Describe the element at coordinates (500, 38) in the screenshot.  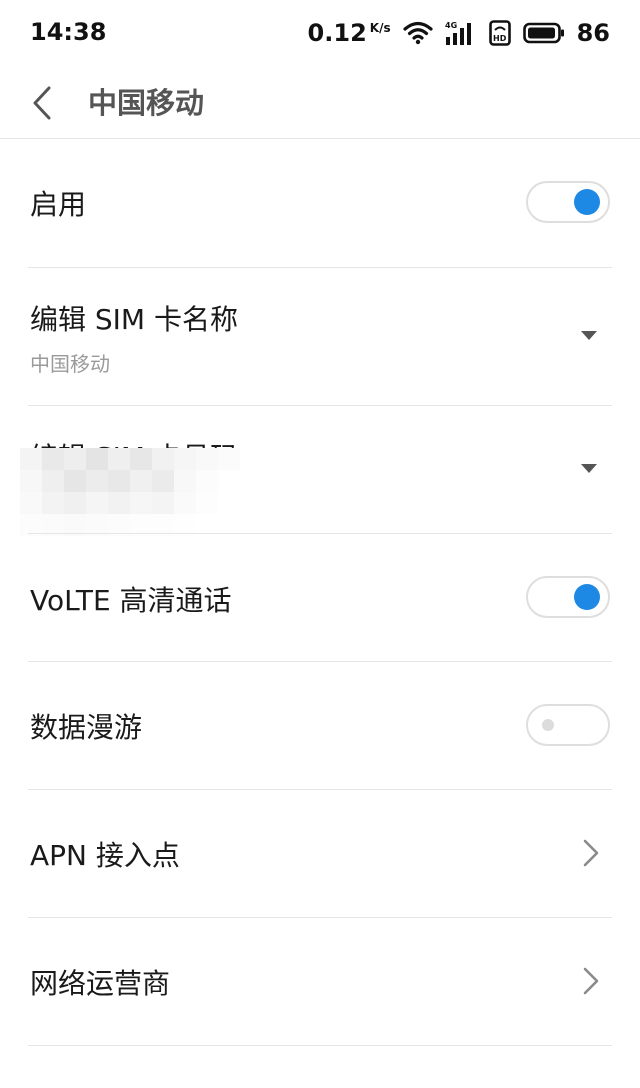
I see `svg-text: HD` at that location.